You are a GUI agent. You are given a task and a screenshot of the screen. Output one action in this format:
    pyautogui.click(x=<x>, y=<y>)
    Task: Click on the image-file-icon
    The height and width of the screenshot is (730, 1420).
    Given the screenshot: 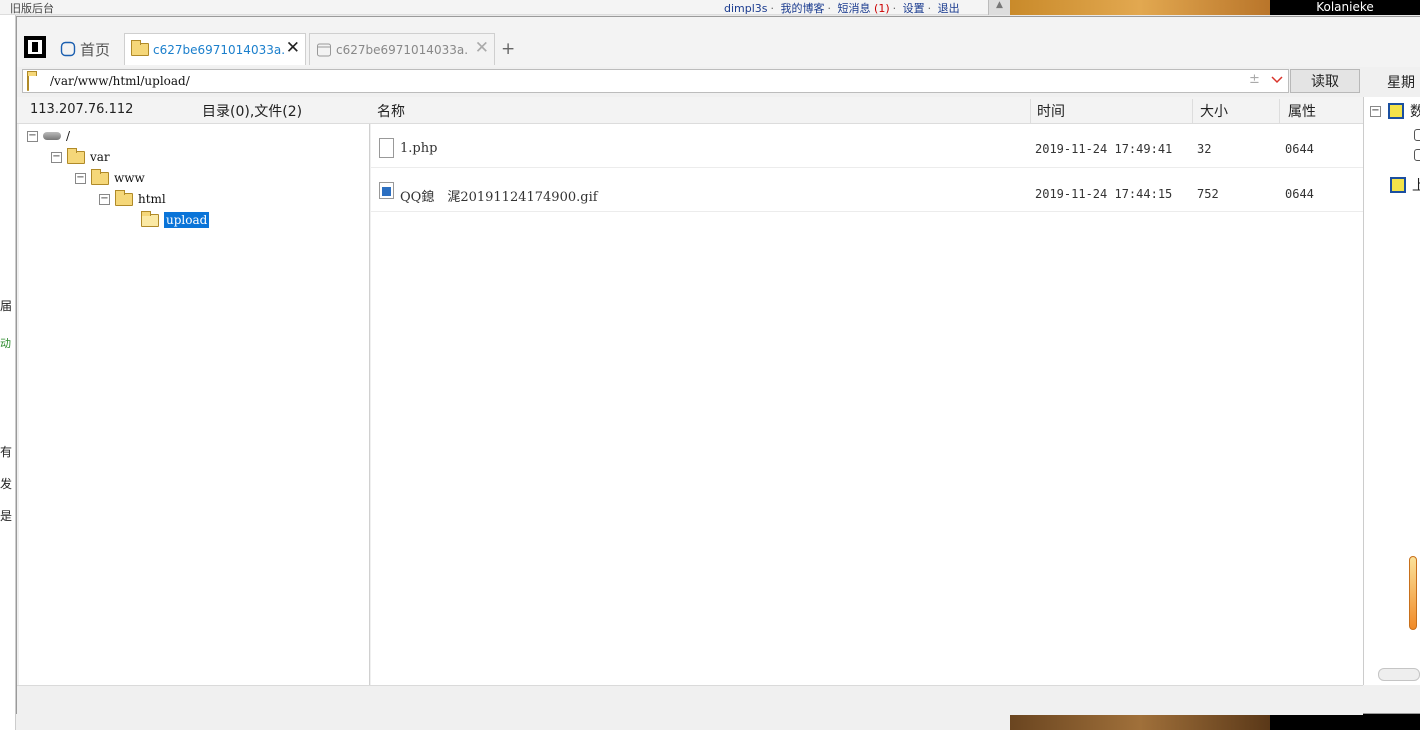 What is the action you would take?
    pyautogui.click(x=386, y=190)
    